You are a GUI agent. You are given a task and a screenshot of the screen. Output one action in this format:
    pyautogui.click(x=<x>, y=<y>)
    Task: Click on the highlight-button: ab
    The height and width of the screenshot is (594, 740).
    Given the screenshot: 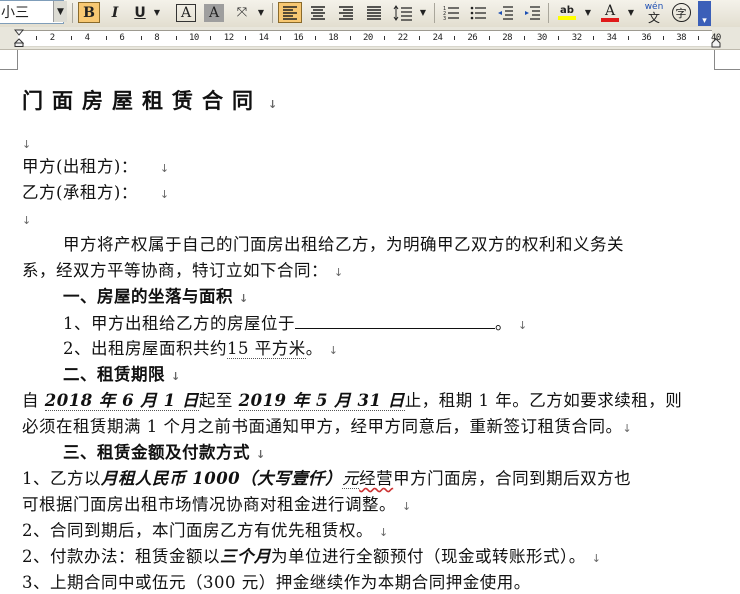 What is the action you would take?
    pyautogui.click(x=567, y=12)
    